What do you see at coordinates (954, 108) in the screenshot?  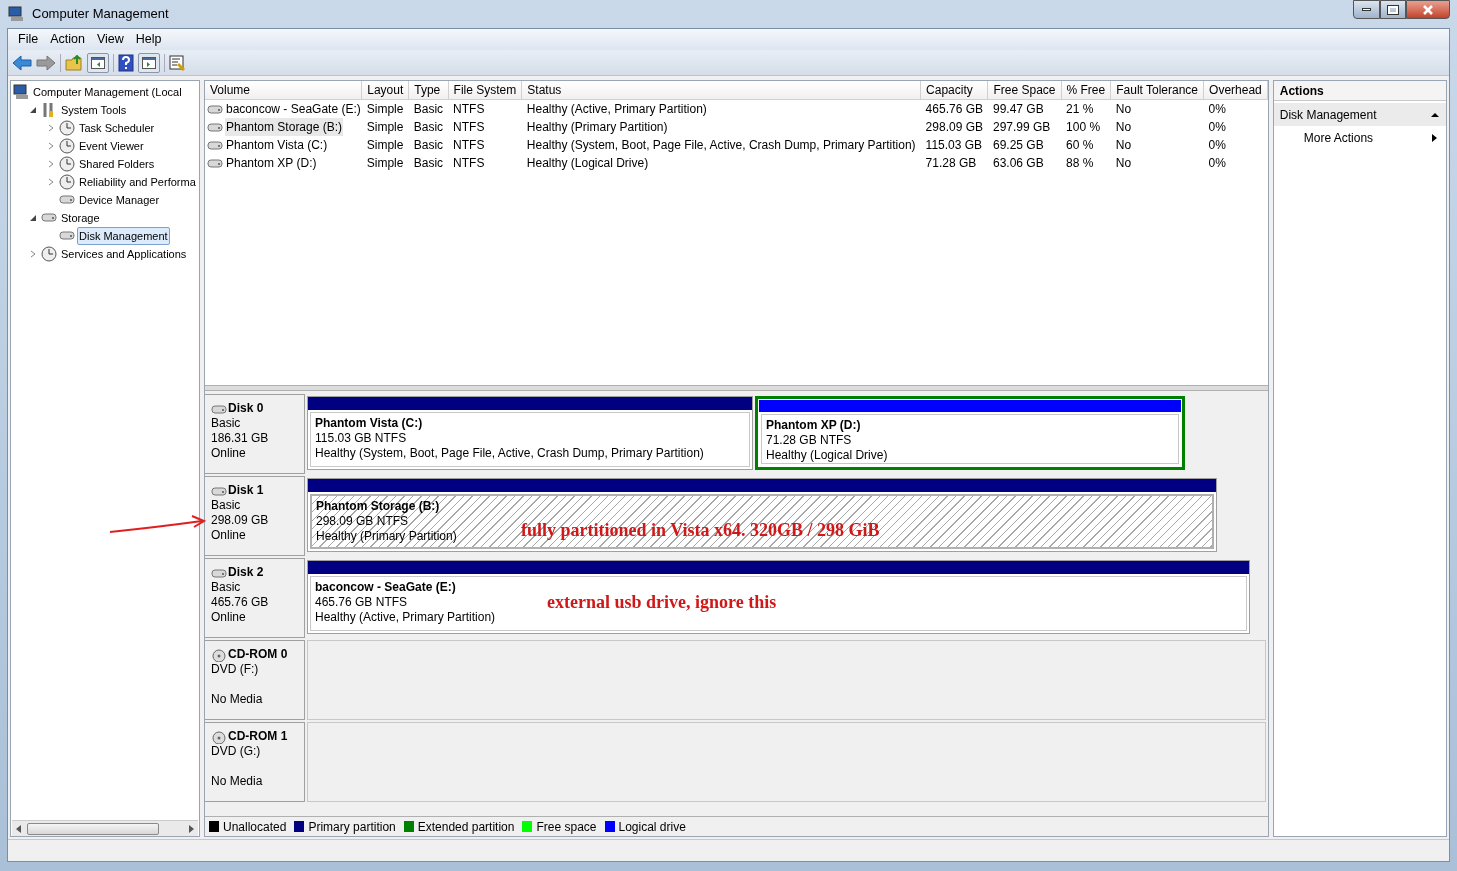 I see `table-cell: 465.76 GB` at bounding box center [954, 108].